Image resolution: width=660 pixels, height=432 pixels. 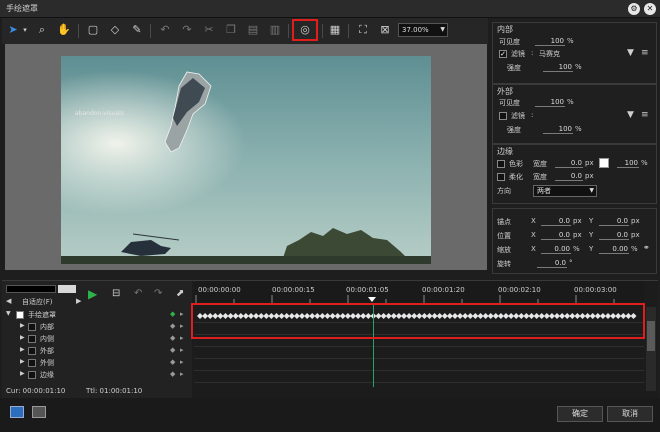 I want to click on grid-icon: ▦, so click(x=335, y=30).